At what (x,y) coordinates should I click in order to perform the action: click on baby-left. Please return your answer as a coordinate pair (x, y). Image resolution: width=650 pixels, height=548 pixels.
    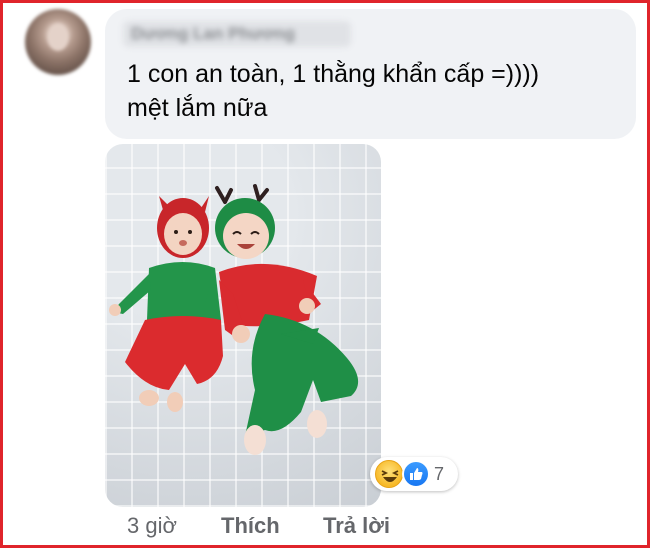
    Looking at the image, I should click on (166, 304).